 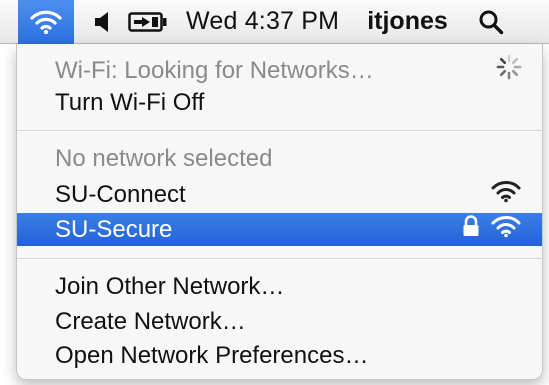 What do you see at coordinates (279, 158) in the screenshot?
I see `no-network-row: No network selected` at bounding box center [279, 158].